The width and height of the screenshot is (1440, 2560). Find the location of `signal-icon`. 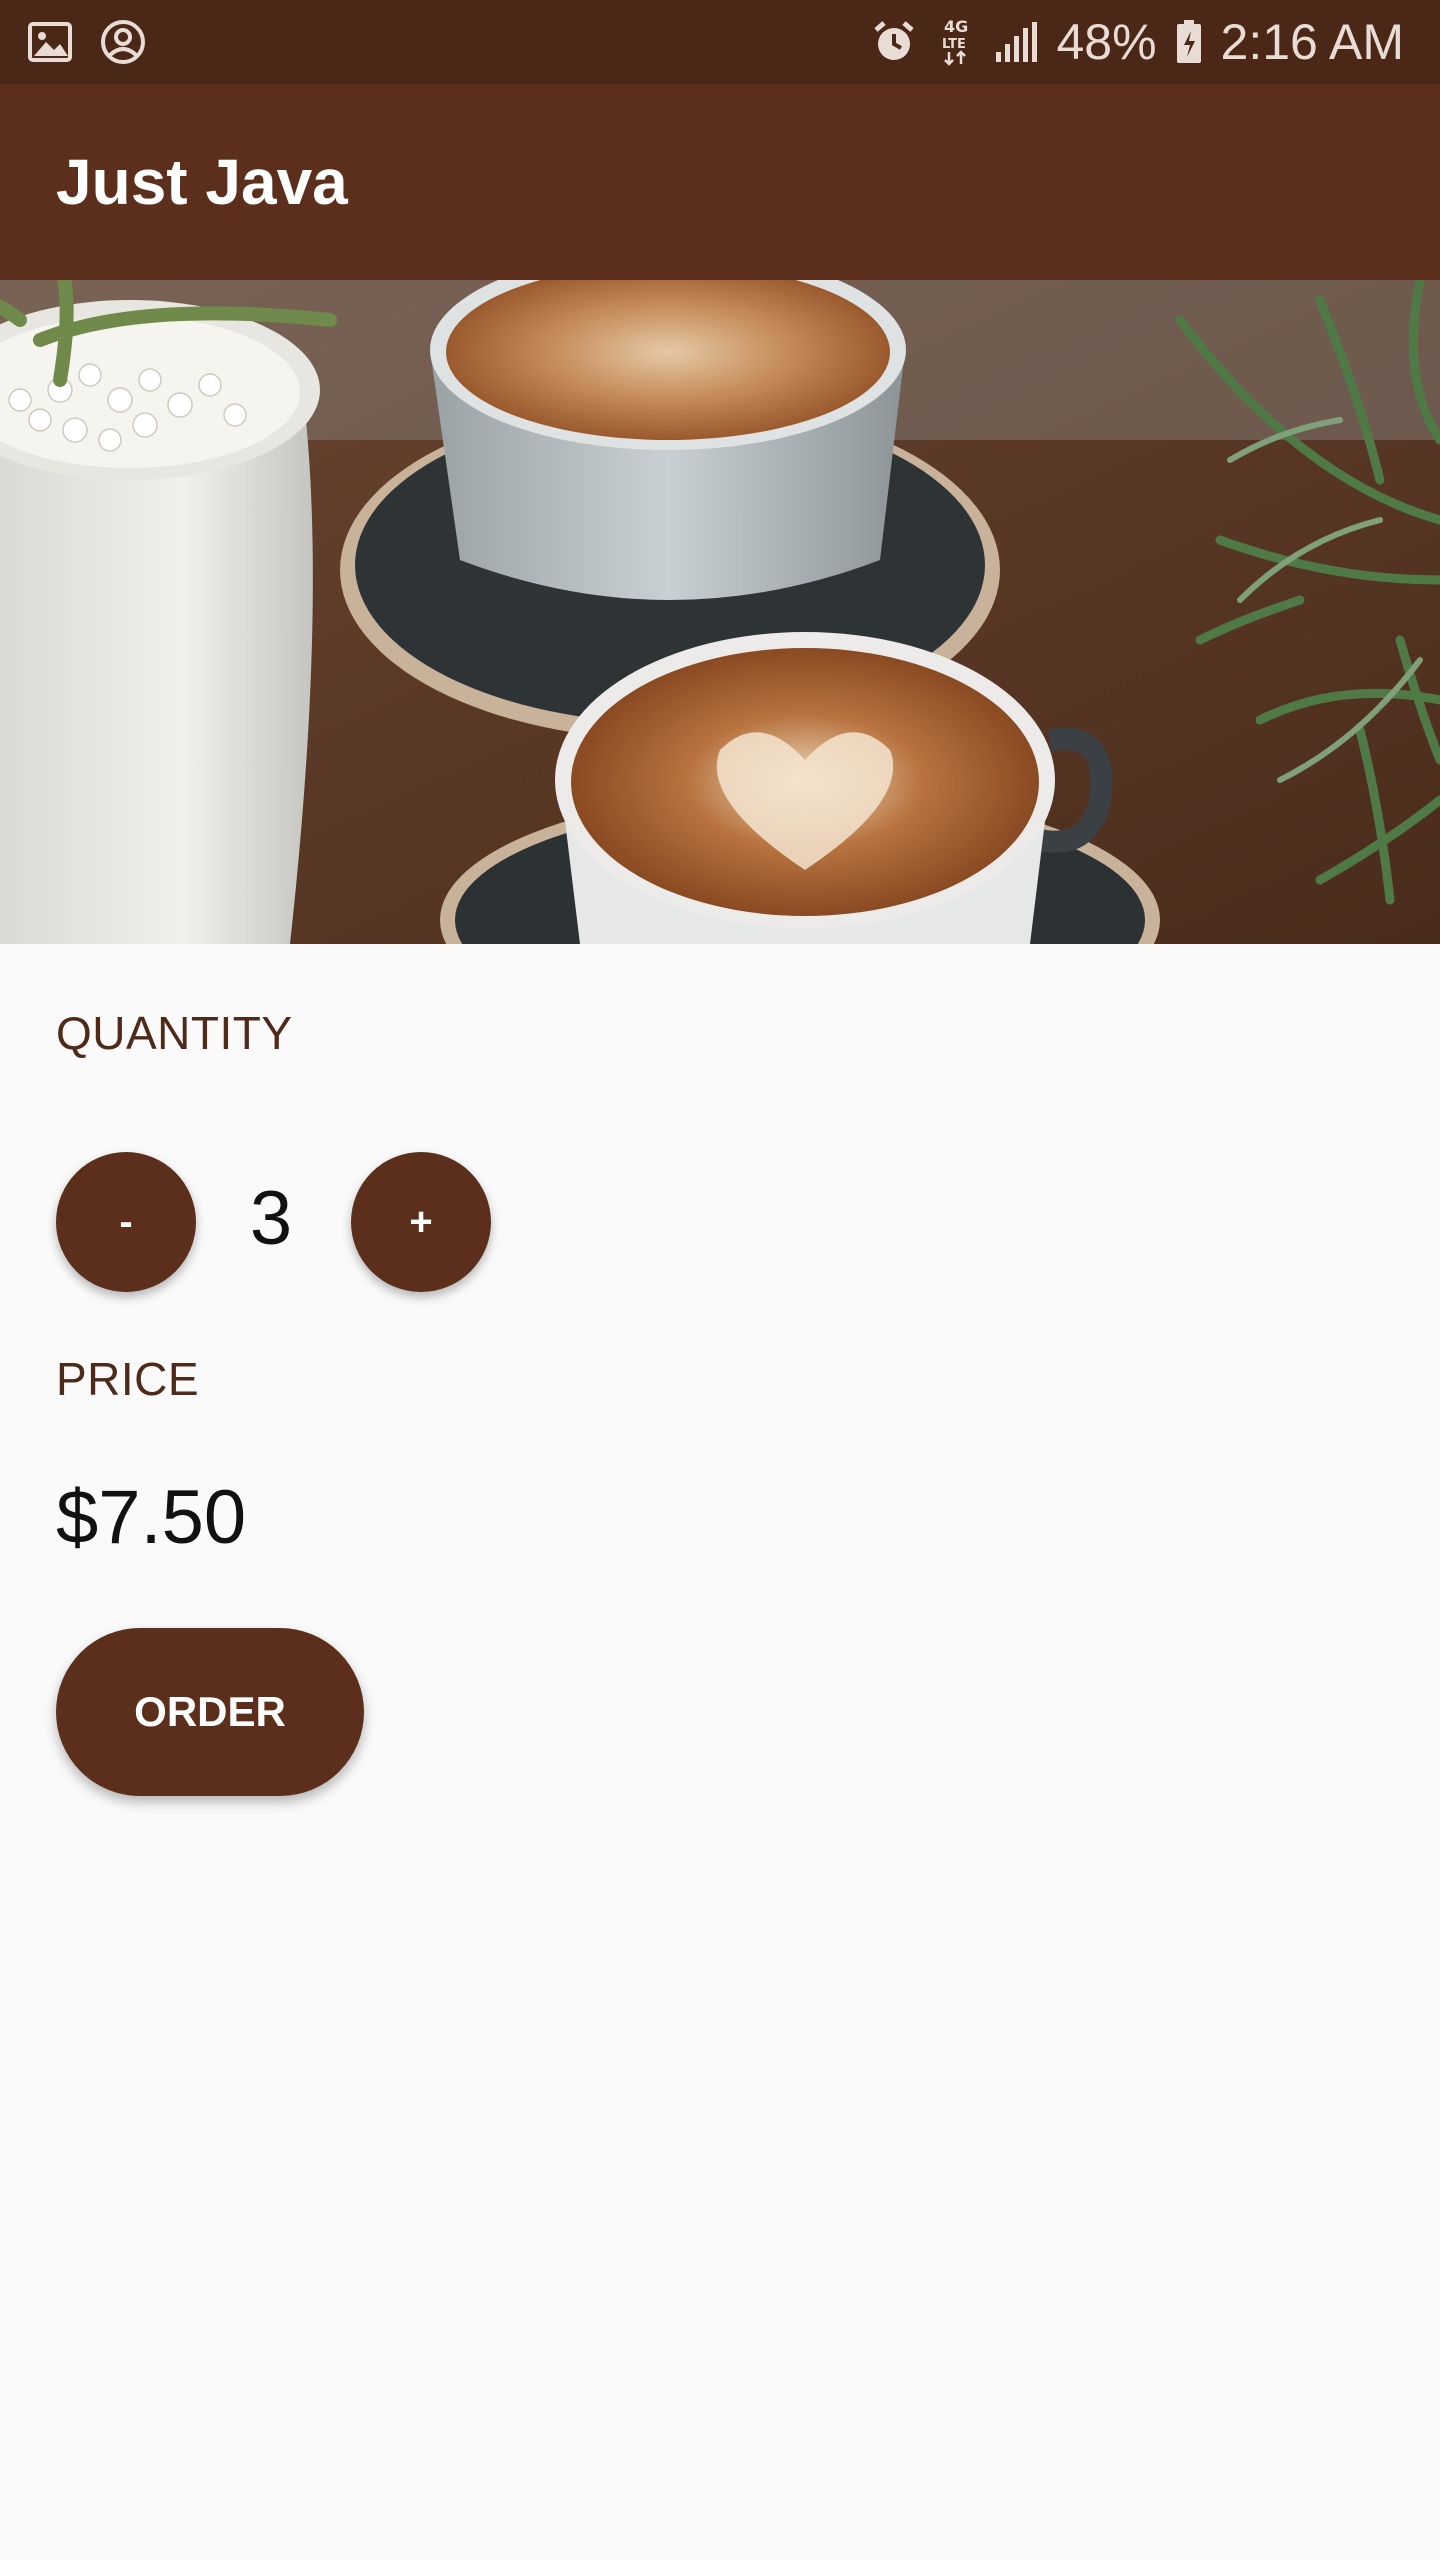

signal-icon is located at coordinates (1016, 42).